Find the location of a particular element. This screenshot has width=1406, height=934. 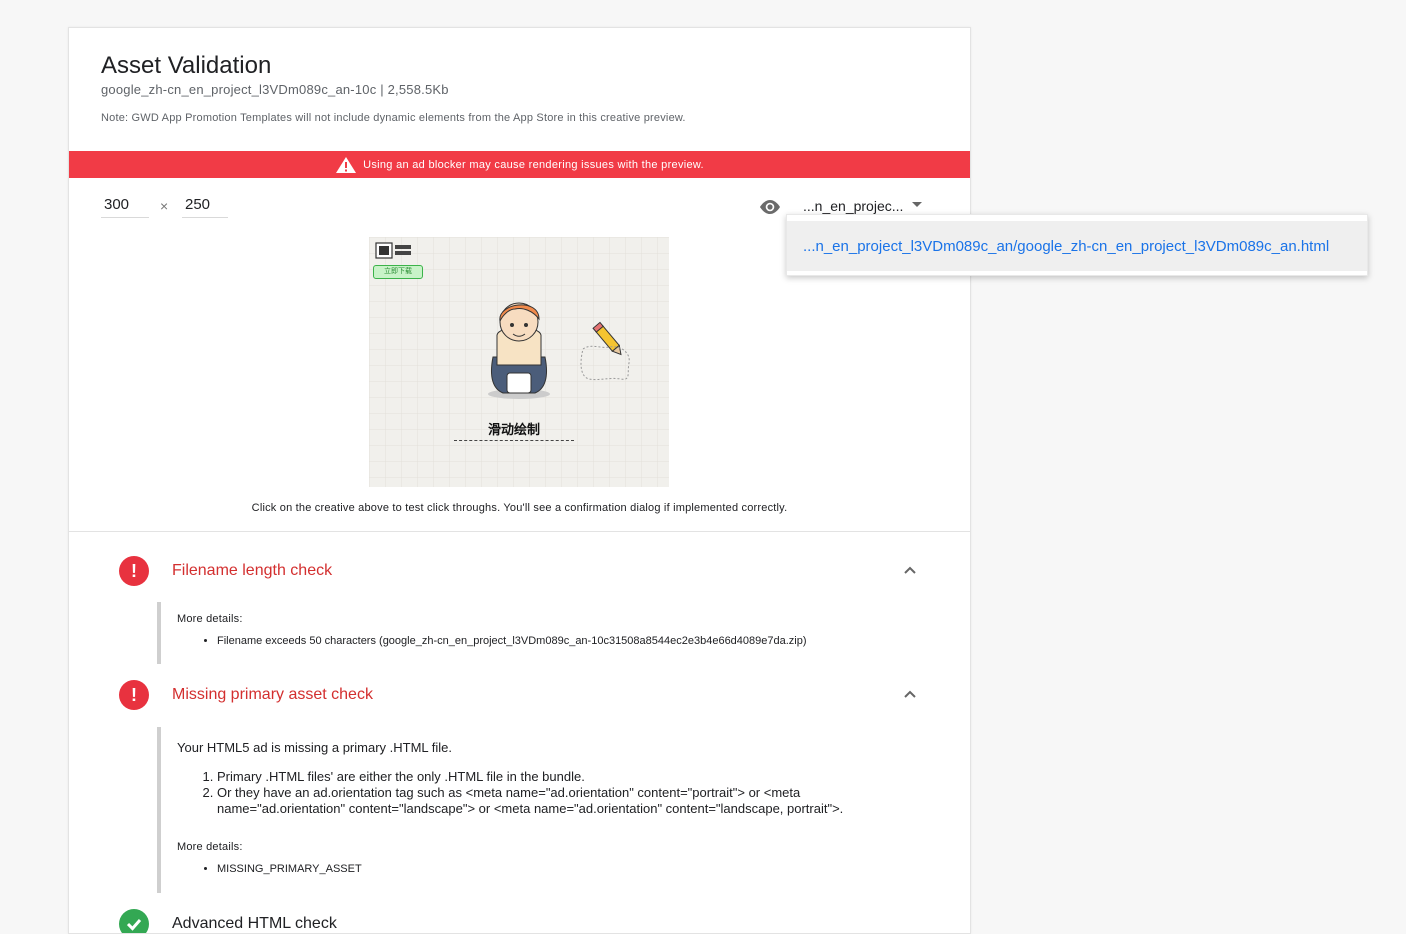

missing-primary-asset-check-header: ! Missing primary asset check is located at coordinates (519, 695).